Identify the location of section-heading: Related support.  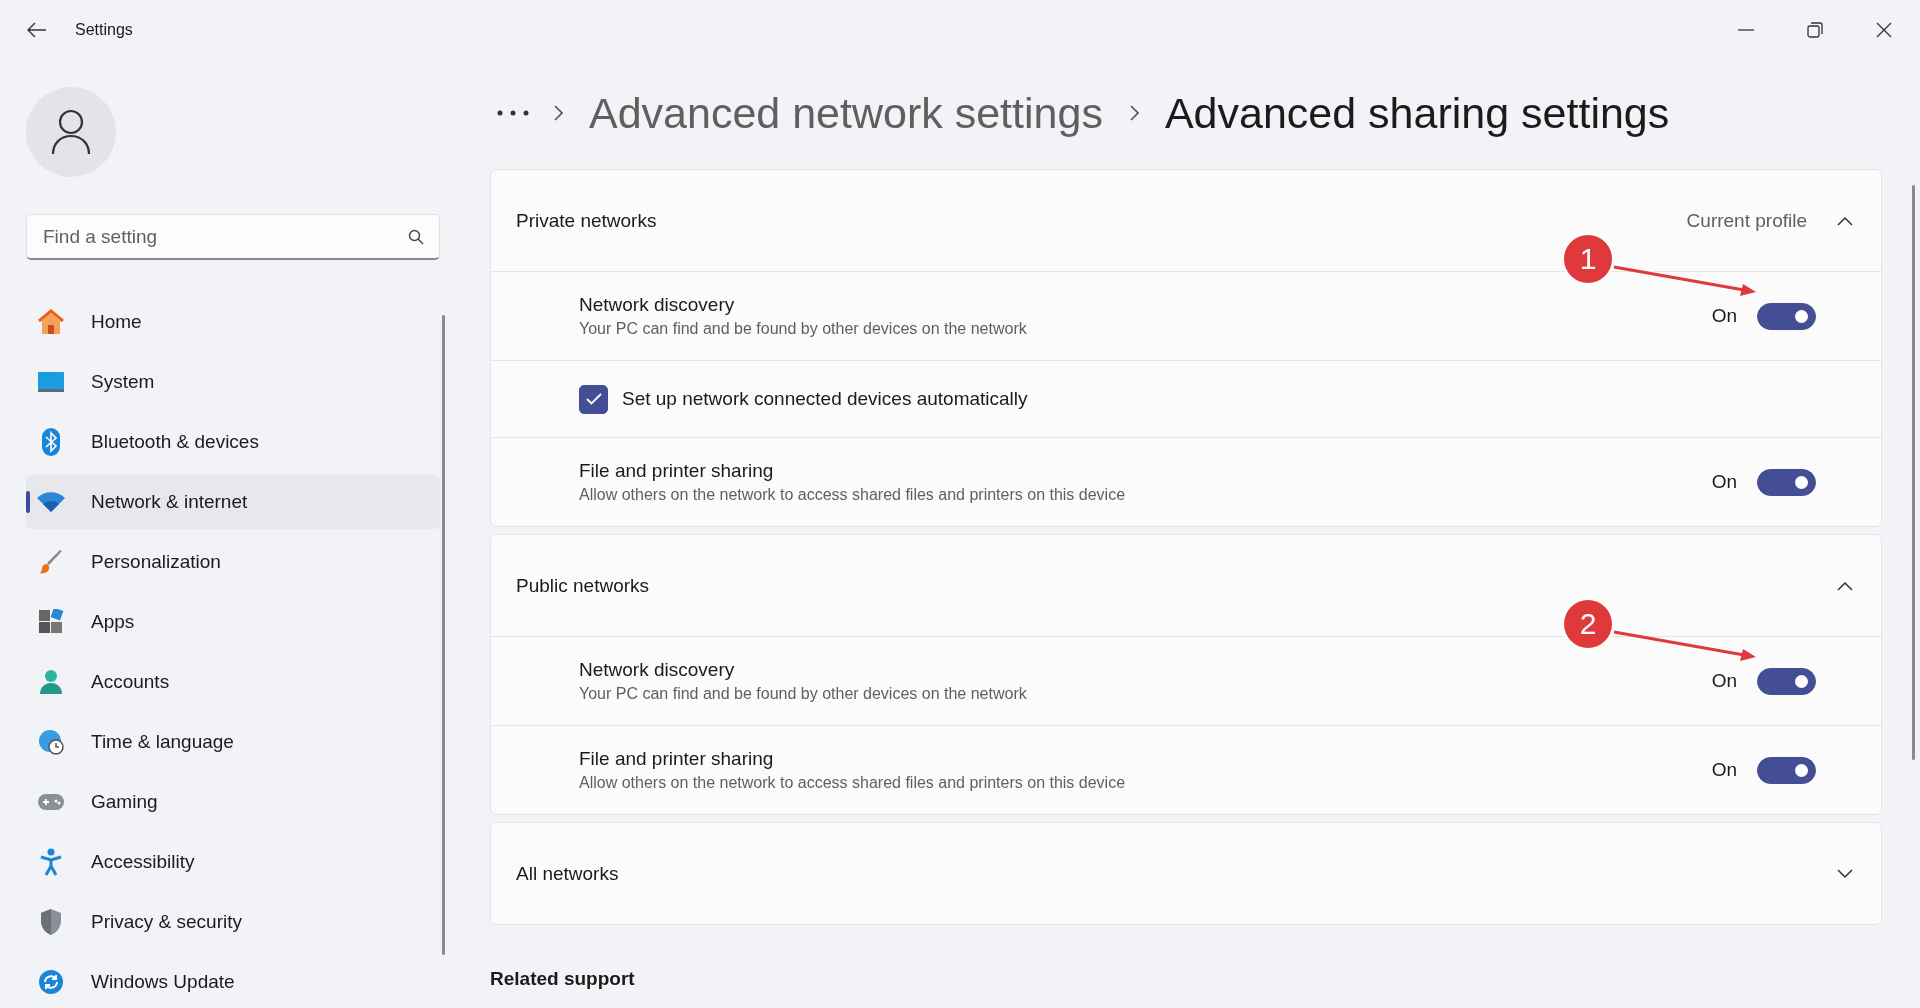
(563, 979).